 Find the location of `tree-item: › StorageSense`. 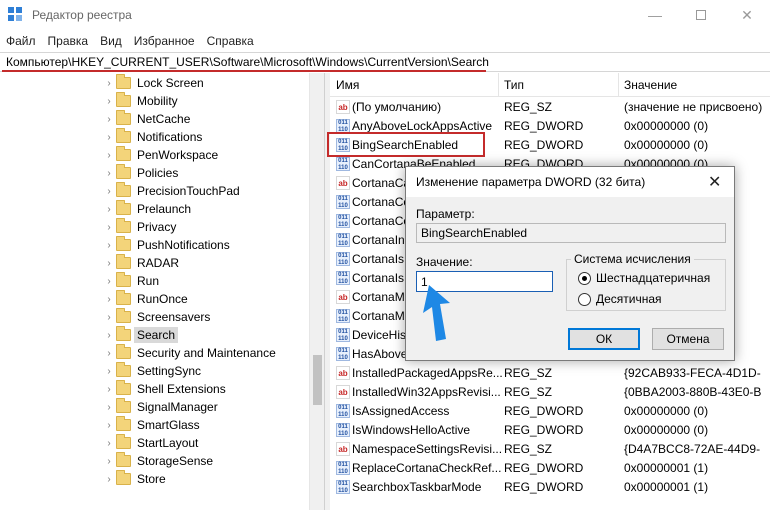

tree-item: › StorageSense is located at coordinates (160, 461).